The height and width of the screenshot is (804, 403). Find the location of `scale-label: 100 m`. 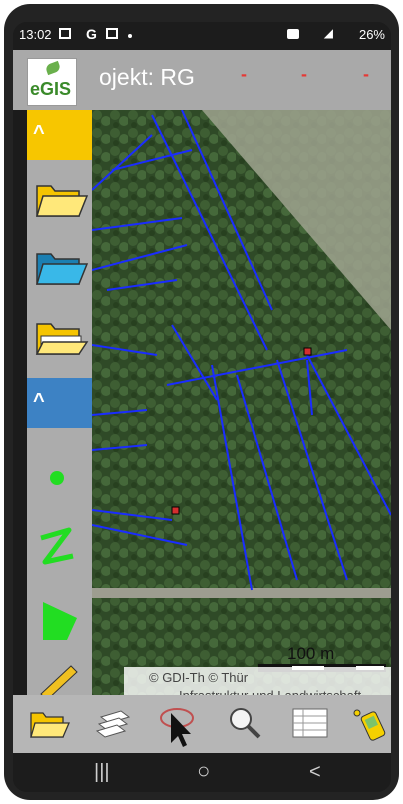

scale-label: 100 m is located at coordinates (311, 653).